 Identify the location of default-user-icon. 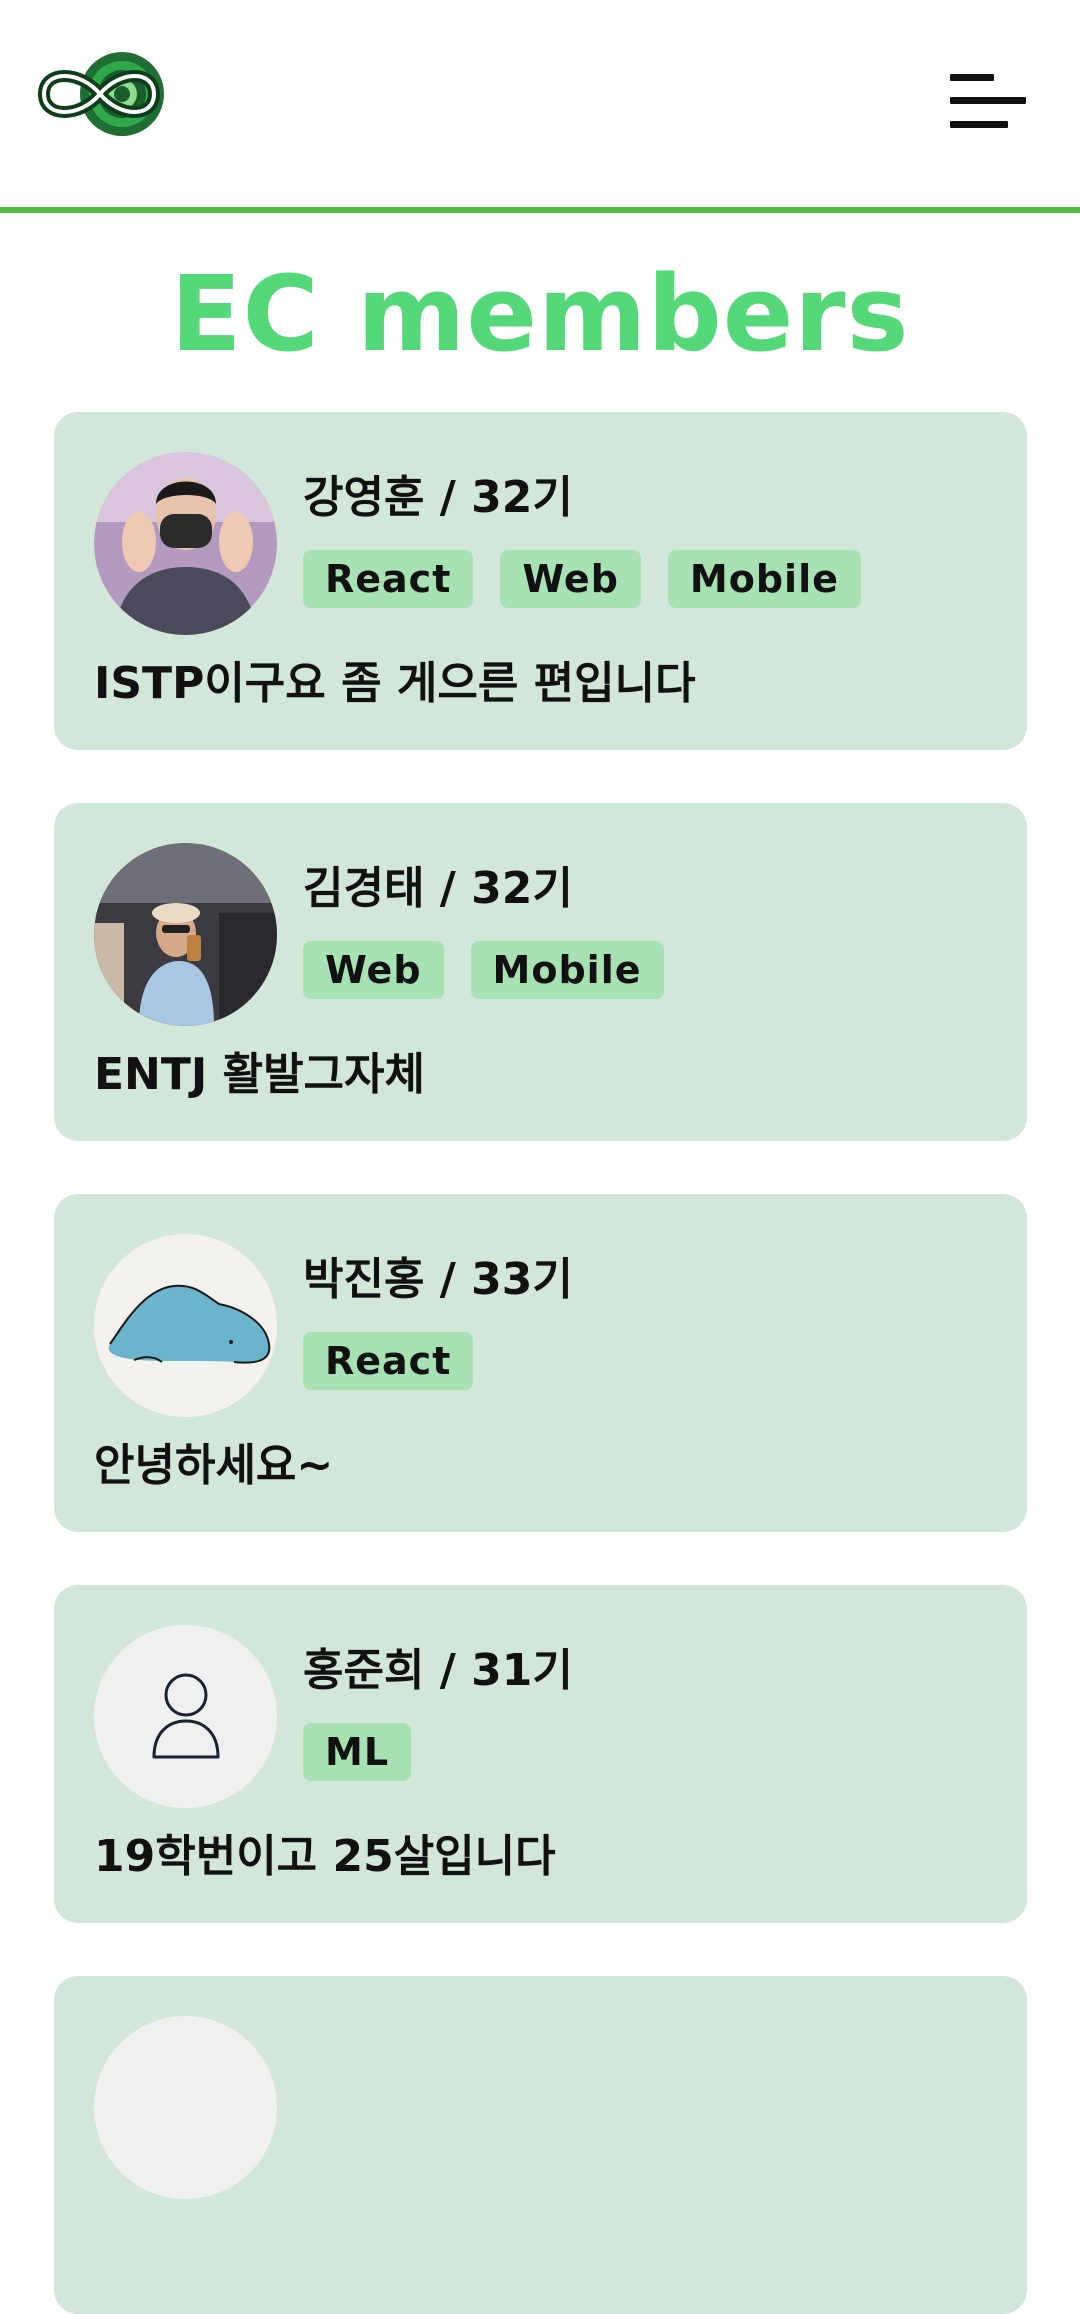
(185, 1716).